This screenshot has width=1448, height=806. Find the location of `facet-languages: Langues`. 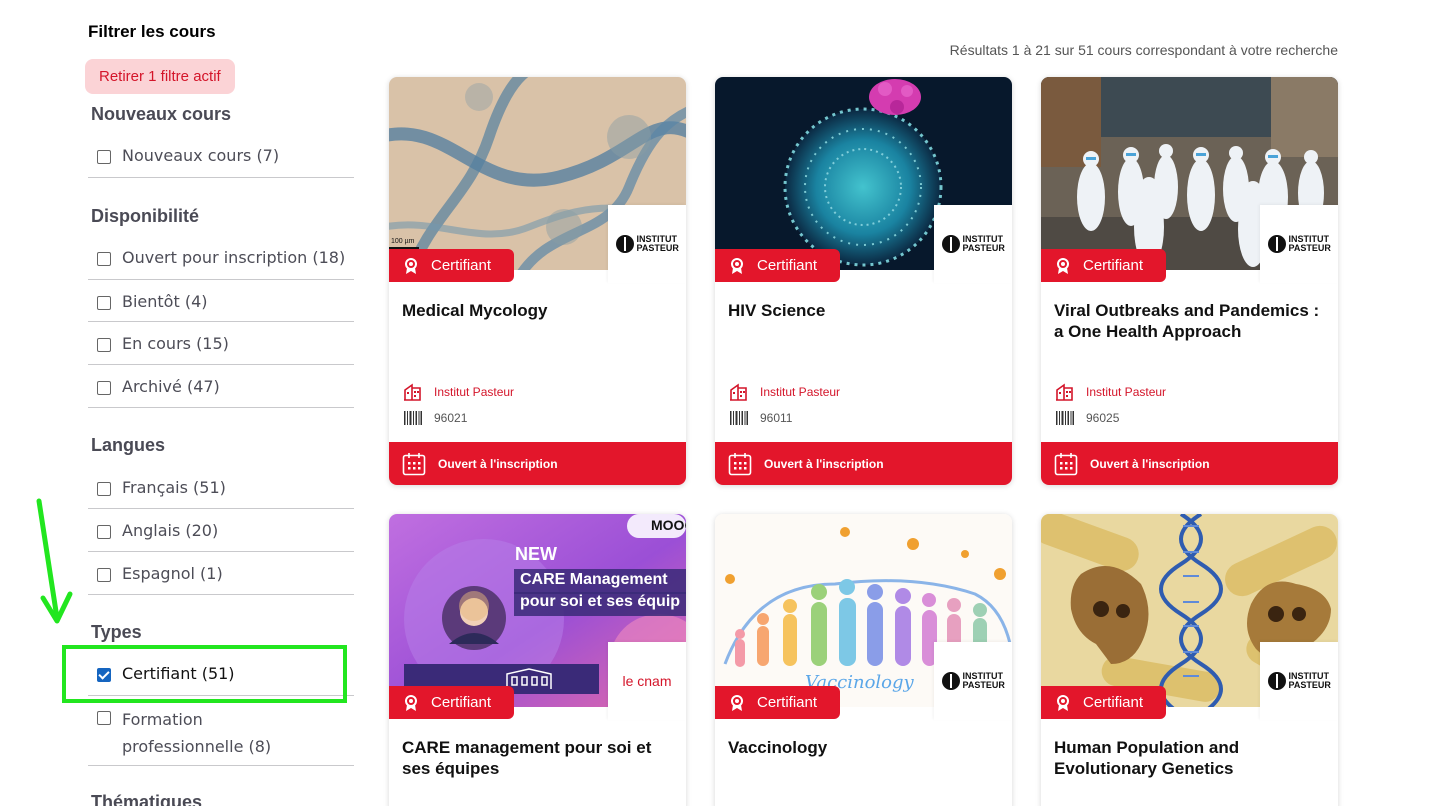

facet-languages: Langues is located at coordinates (221, 445).